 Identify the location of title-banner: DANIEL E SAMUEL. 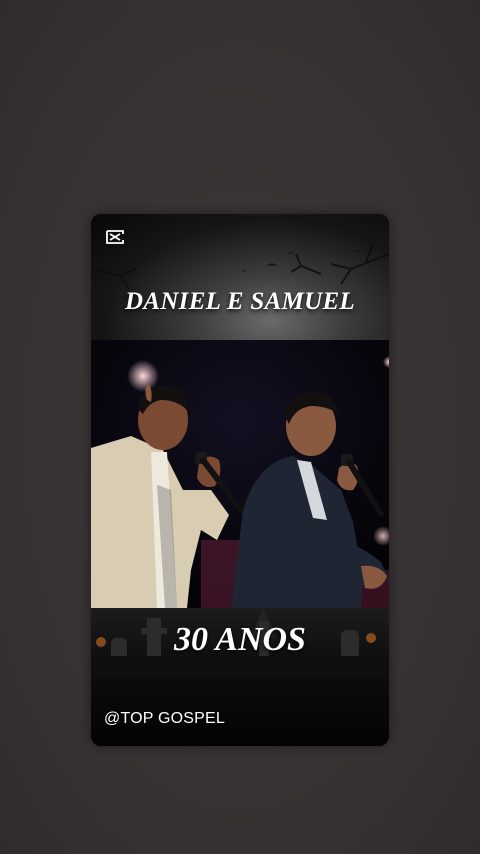
(240, 277).